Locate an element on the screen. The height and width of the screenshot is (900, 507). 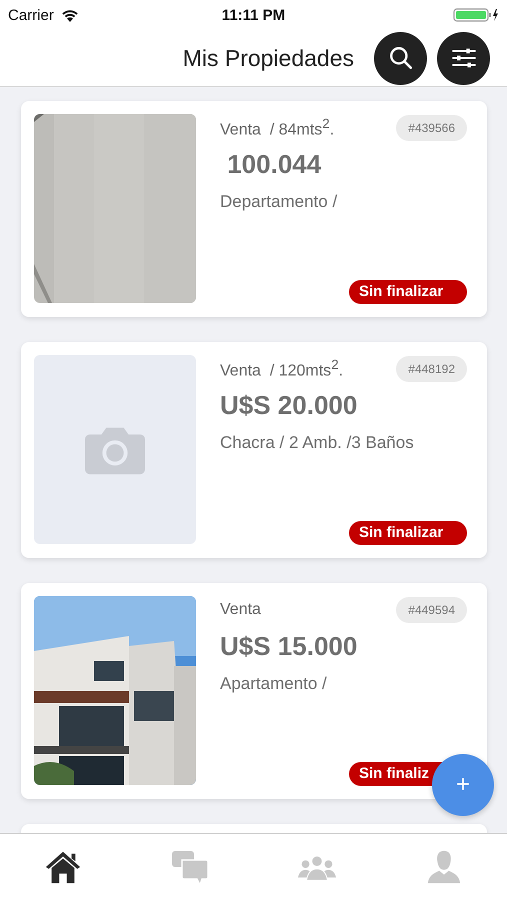
add-button: + is located at coordinates (463, 785).